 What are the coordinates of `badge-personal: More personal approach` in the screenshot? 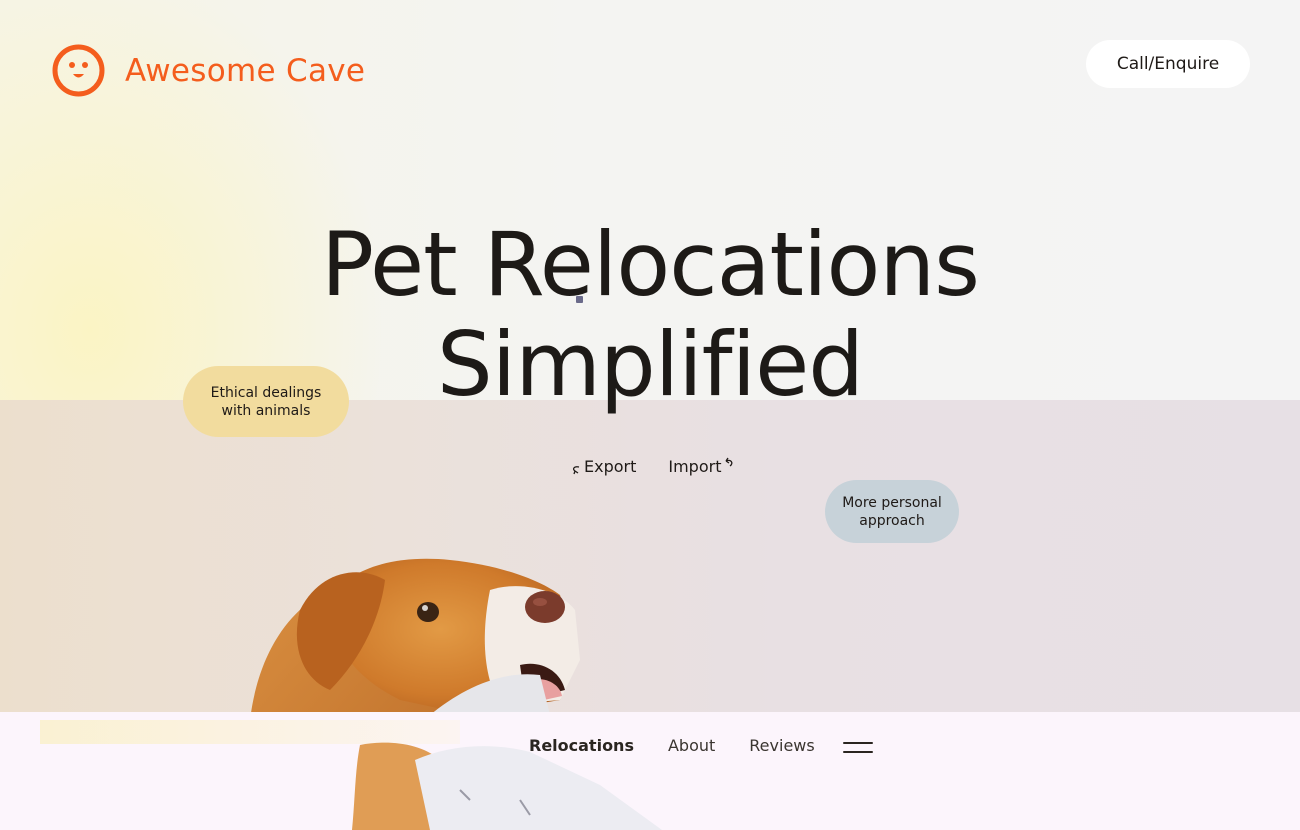 It's located at (892, 511).